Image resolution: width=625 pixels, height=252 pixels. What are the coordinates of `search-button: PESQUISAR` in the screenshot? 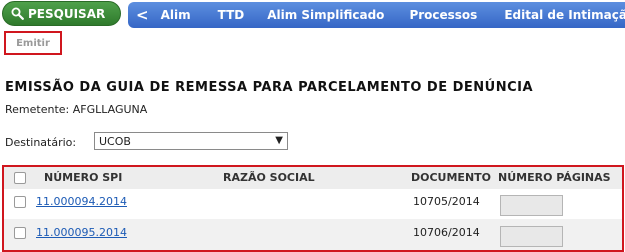 It's located at (61, 13).